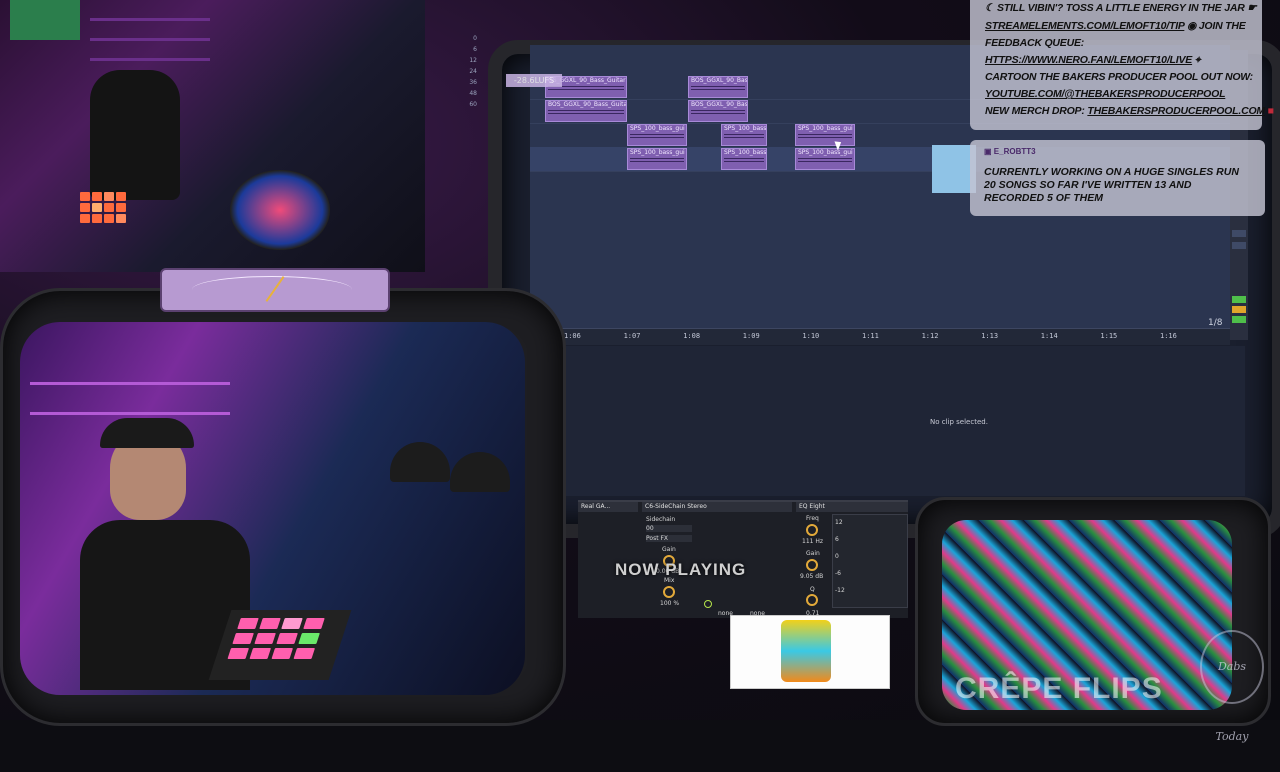 This screenshot has height=772, width=1280. Describe the element at coordinates (892, 421) in the screenshot. I see `detail-view` at that location.